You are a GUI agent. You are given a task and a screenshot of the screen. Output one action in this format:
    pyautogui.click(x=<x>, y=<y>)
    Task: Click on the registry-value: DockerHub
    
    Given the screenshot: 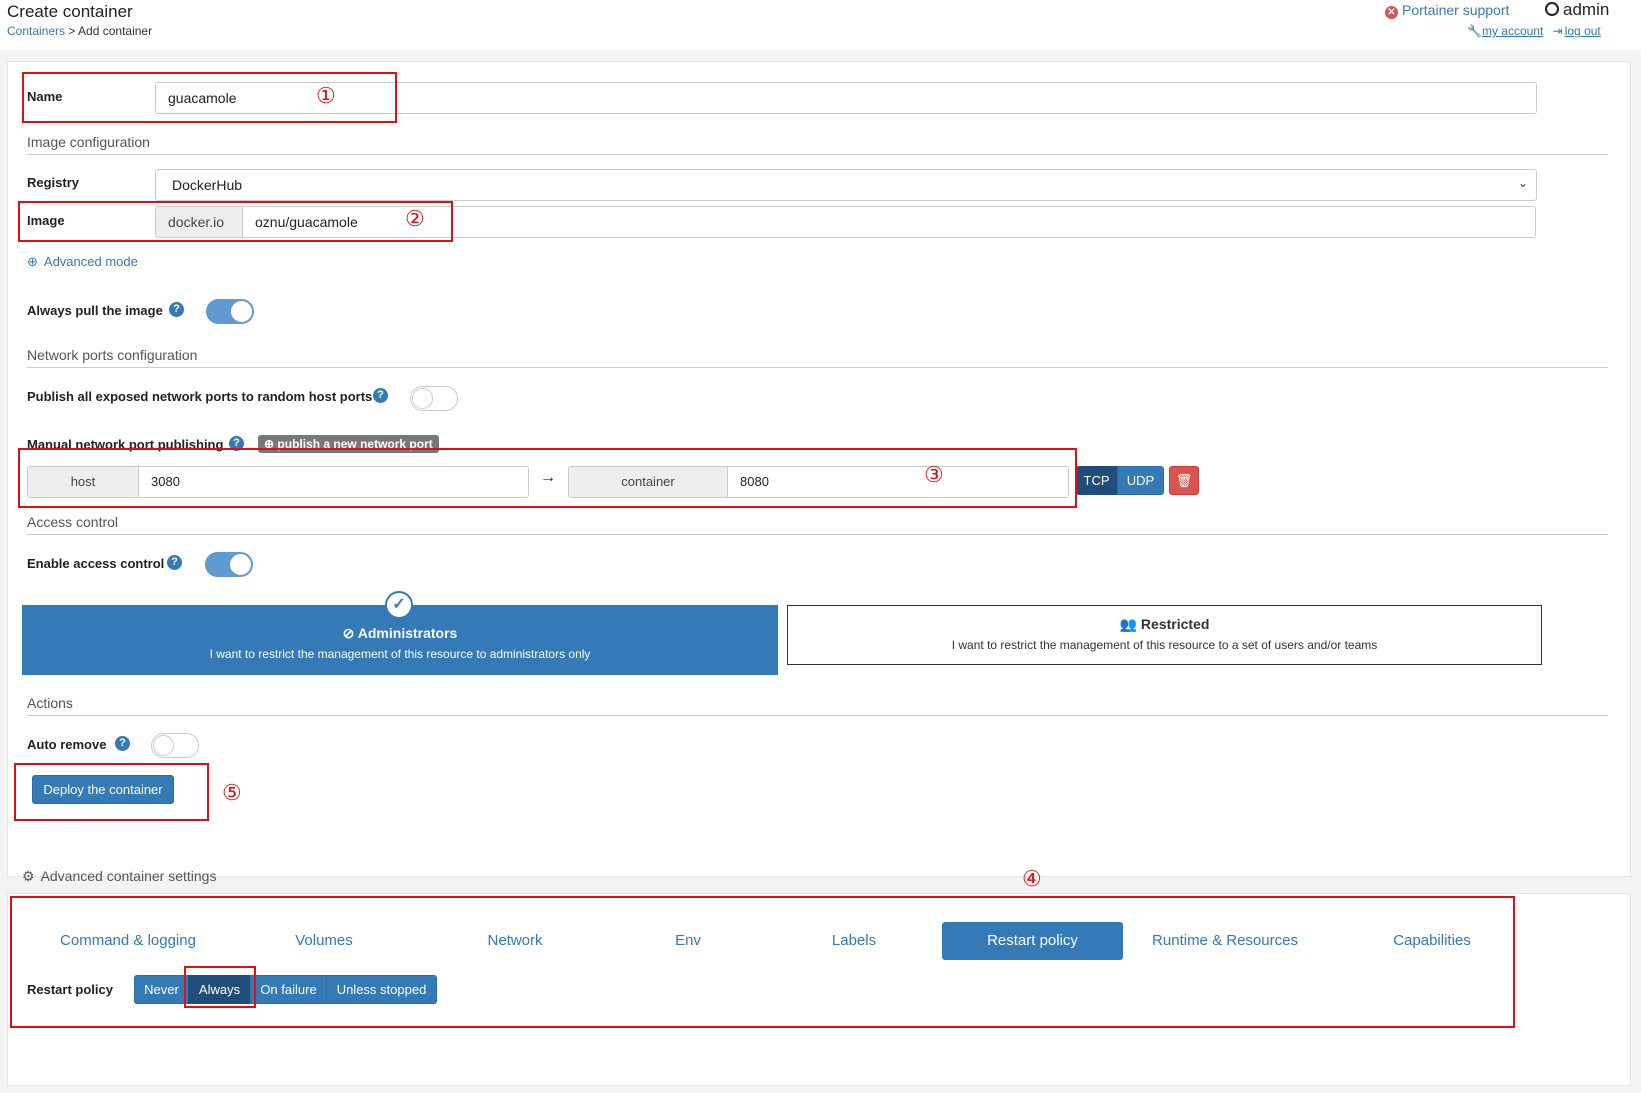 What is the action you would take?
    pyautogui.click(x=207, y=185)
    